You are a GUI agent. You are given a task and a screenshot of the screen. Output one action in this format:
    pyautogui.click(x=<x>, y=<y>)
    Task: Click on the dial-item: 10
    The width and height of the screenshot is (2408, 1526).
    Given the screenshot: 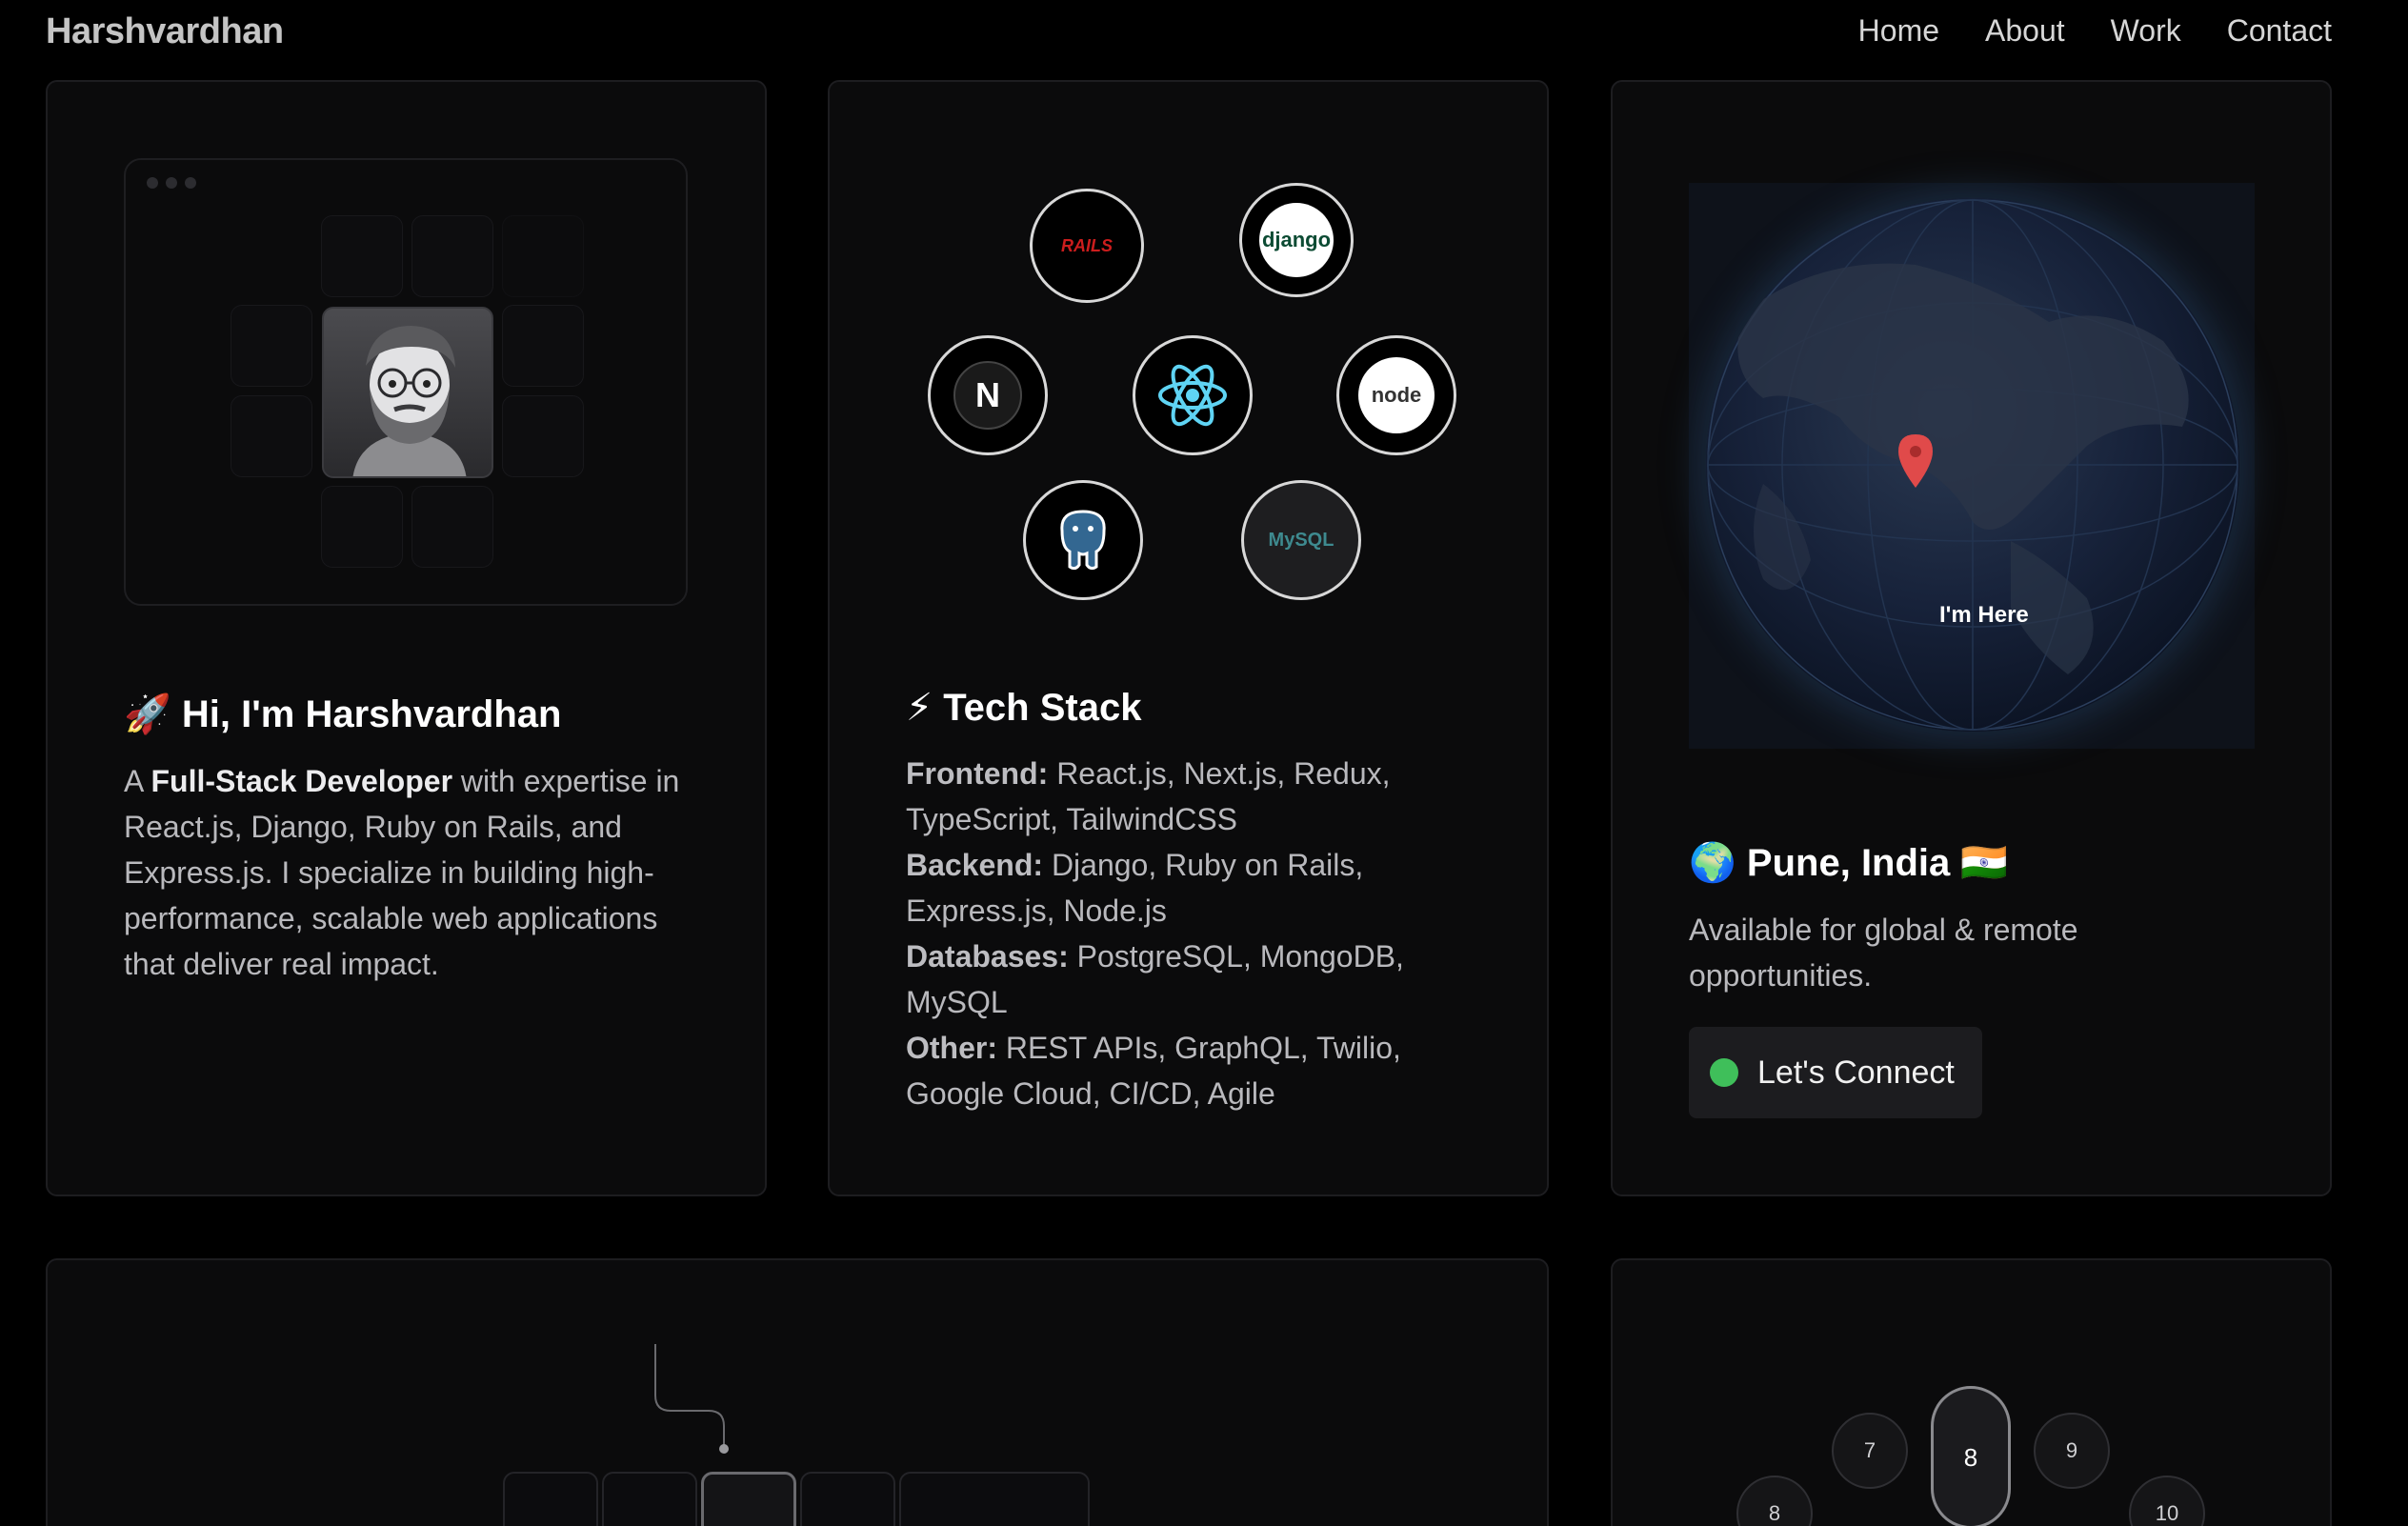 What is the action you would take?
    pyautogui.click(x=2167, y=1501)
    